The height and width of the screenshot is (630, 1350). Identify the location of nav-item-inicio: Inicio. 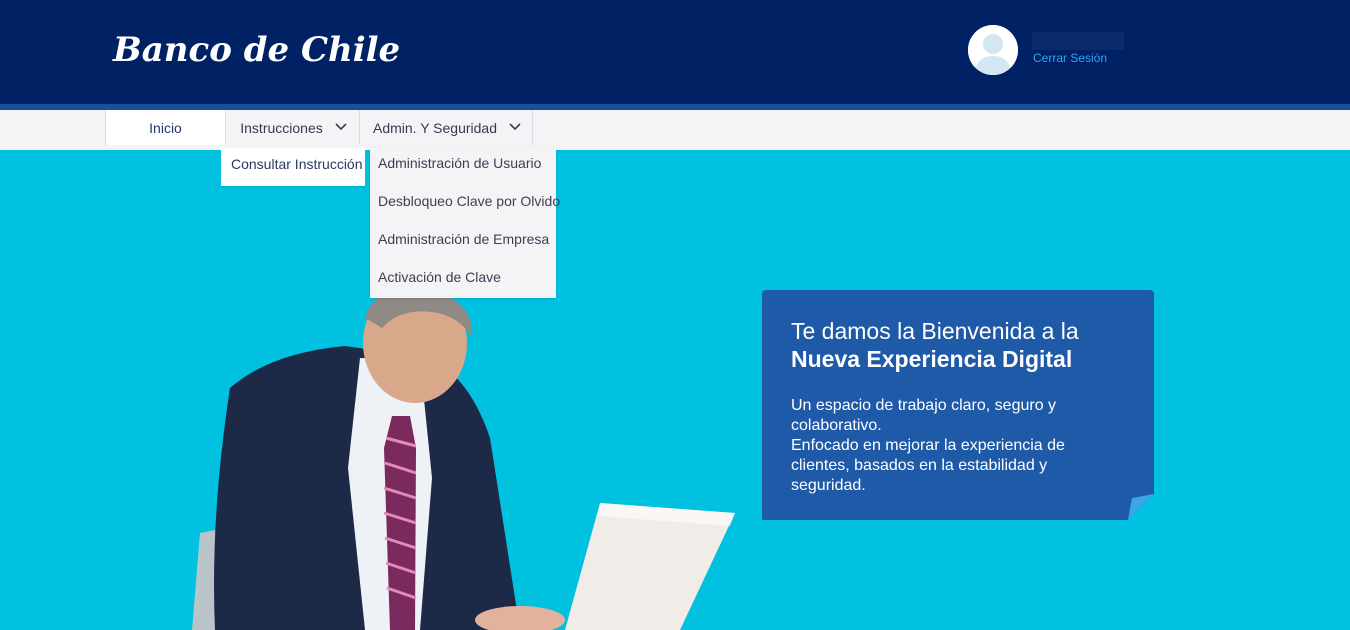
(165, 127).